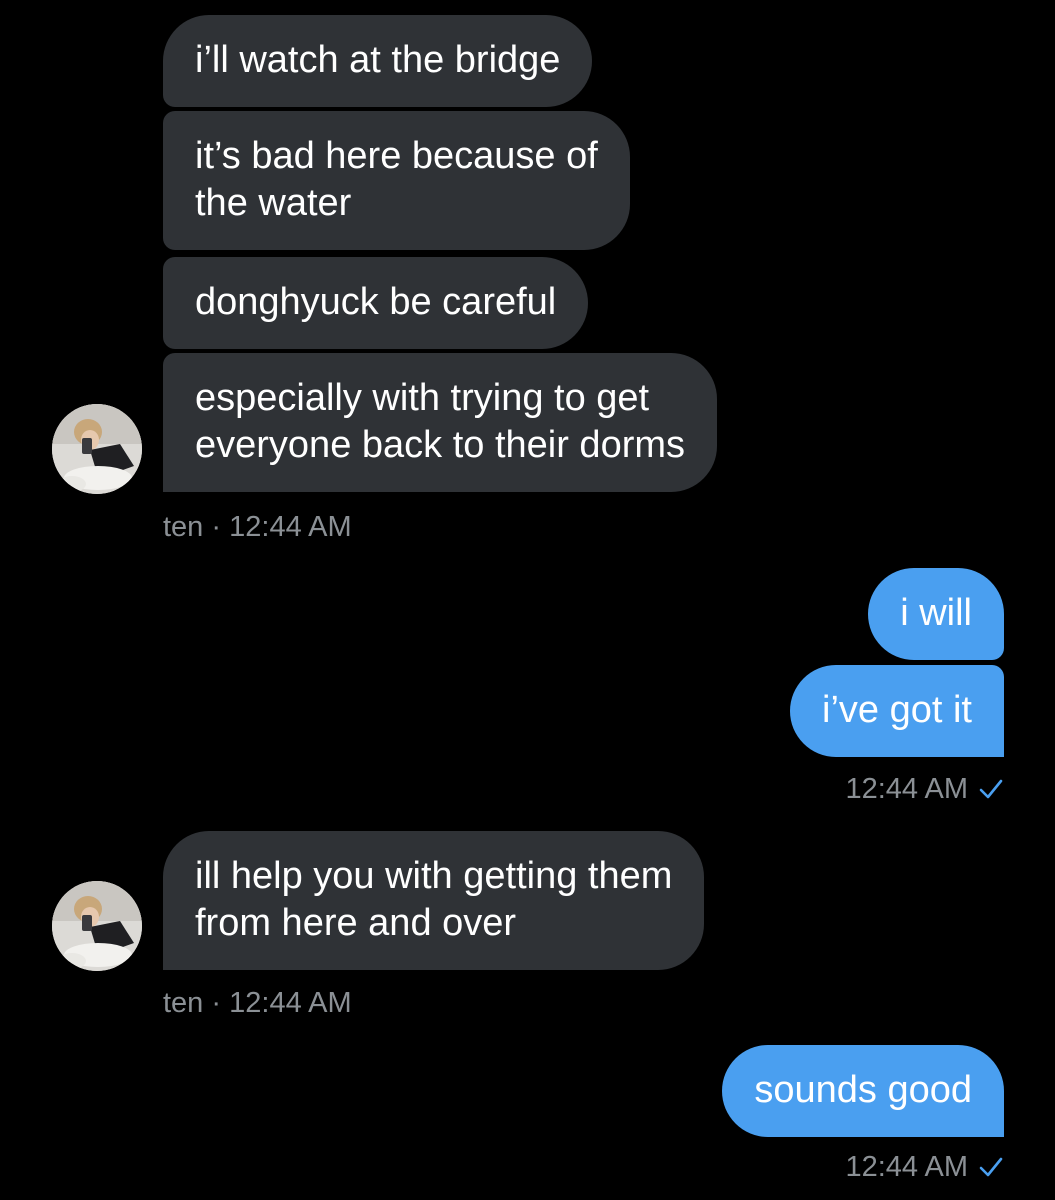 Image resolution: width=1055 pixels, height=1200 pixels. What do you see at coordinates (378, 61) in the screenshot?
I see `incoming-message: i’ll watch at the bridge` at bounding box center [378, 61].